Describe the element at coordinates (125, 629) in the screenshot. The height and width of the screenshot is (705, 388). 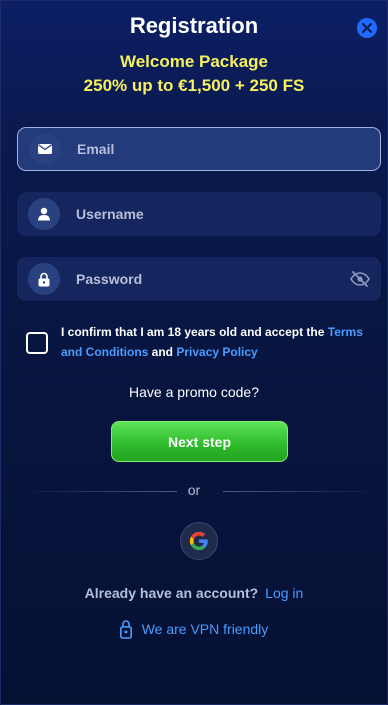
I see `vpn-lock-icon` at that location.